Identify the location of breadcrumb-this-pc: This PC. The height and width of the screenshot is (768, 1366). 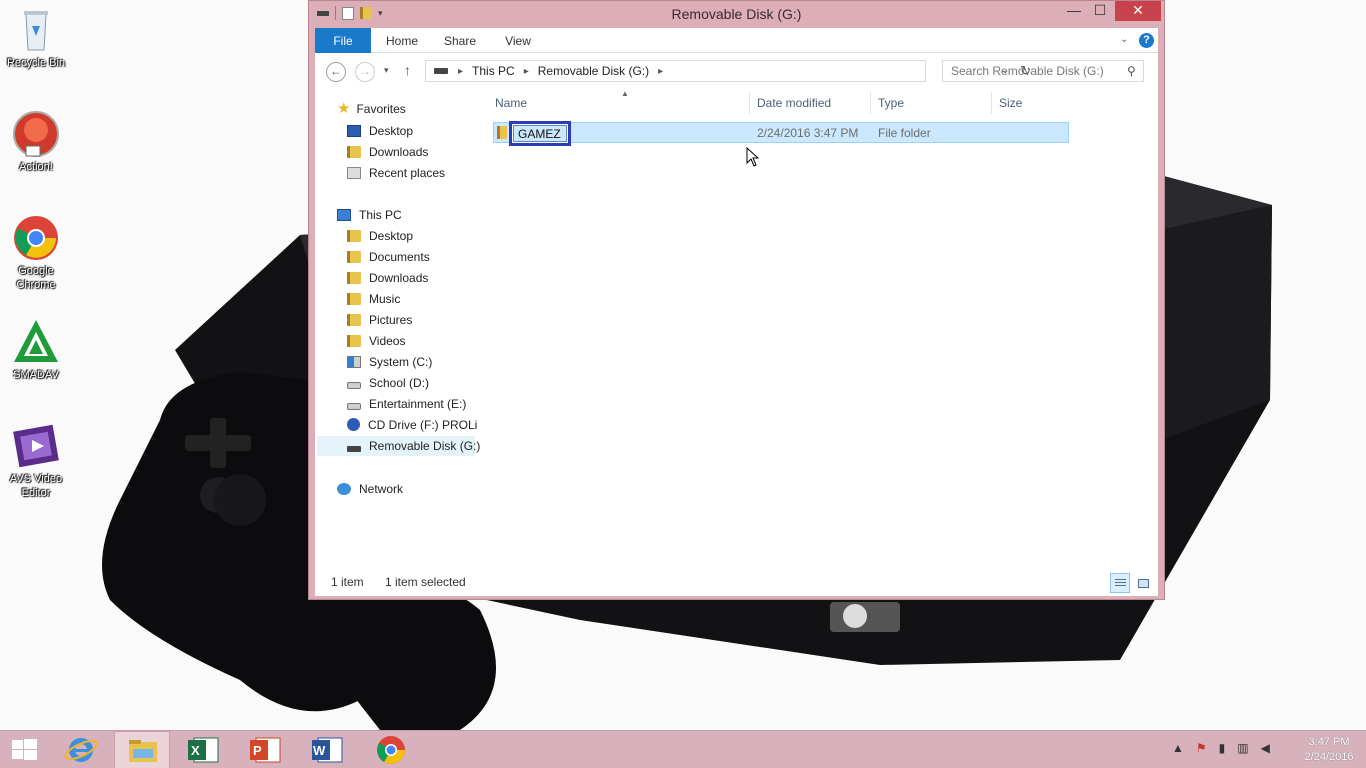
(493, 71).